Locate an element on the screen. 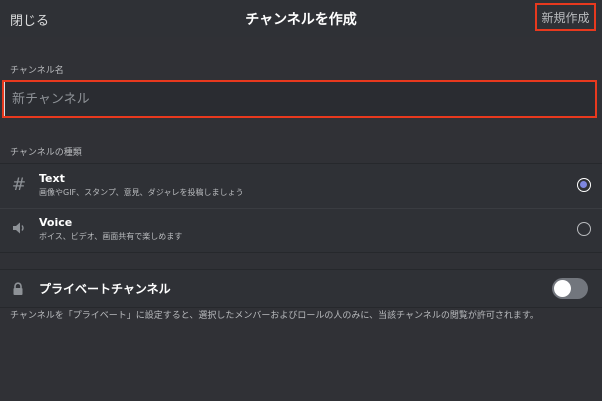 This screenshot has height=401, width=602. channel-type-name: Text is located at coordinates (52, 178).